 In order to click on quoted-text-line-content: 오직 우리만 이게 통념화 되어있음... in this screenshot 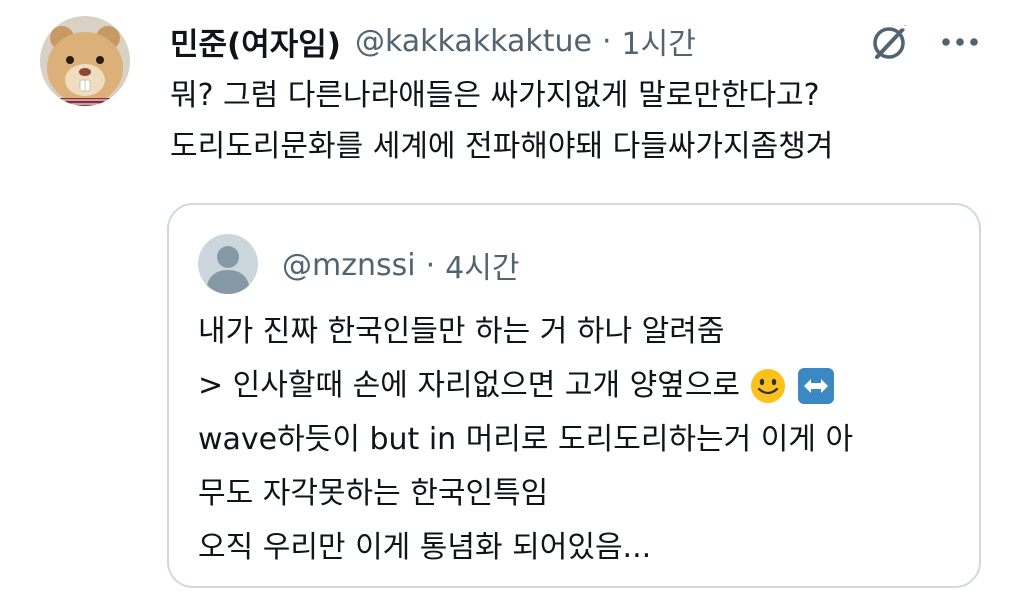, I will do `click(425, 547)`.